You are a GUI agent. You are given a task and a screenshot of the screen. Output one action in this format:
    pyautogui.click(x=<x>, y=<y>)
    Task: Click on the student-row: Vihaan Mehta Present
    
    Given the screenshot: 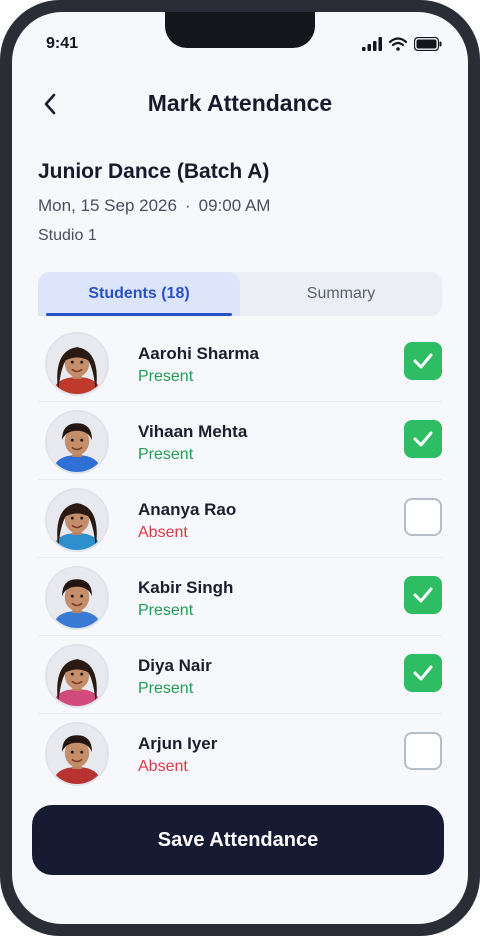 What is the action you would take?
    pyautogui.click(x=240, y=441)
    